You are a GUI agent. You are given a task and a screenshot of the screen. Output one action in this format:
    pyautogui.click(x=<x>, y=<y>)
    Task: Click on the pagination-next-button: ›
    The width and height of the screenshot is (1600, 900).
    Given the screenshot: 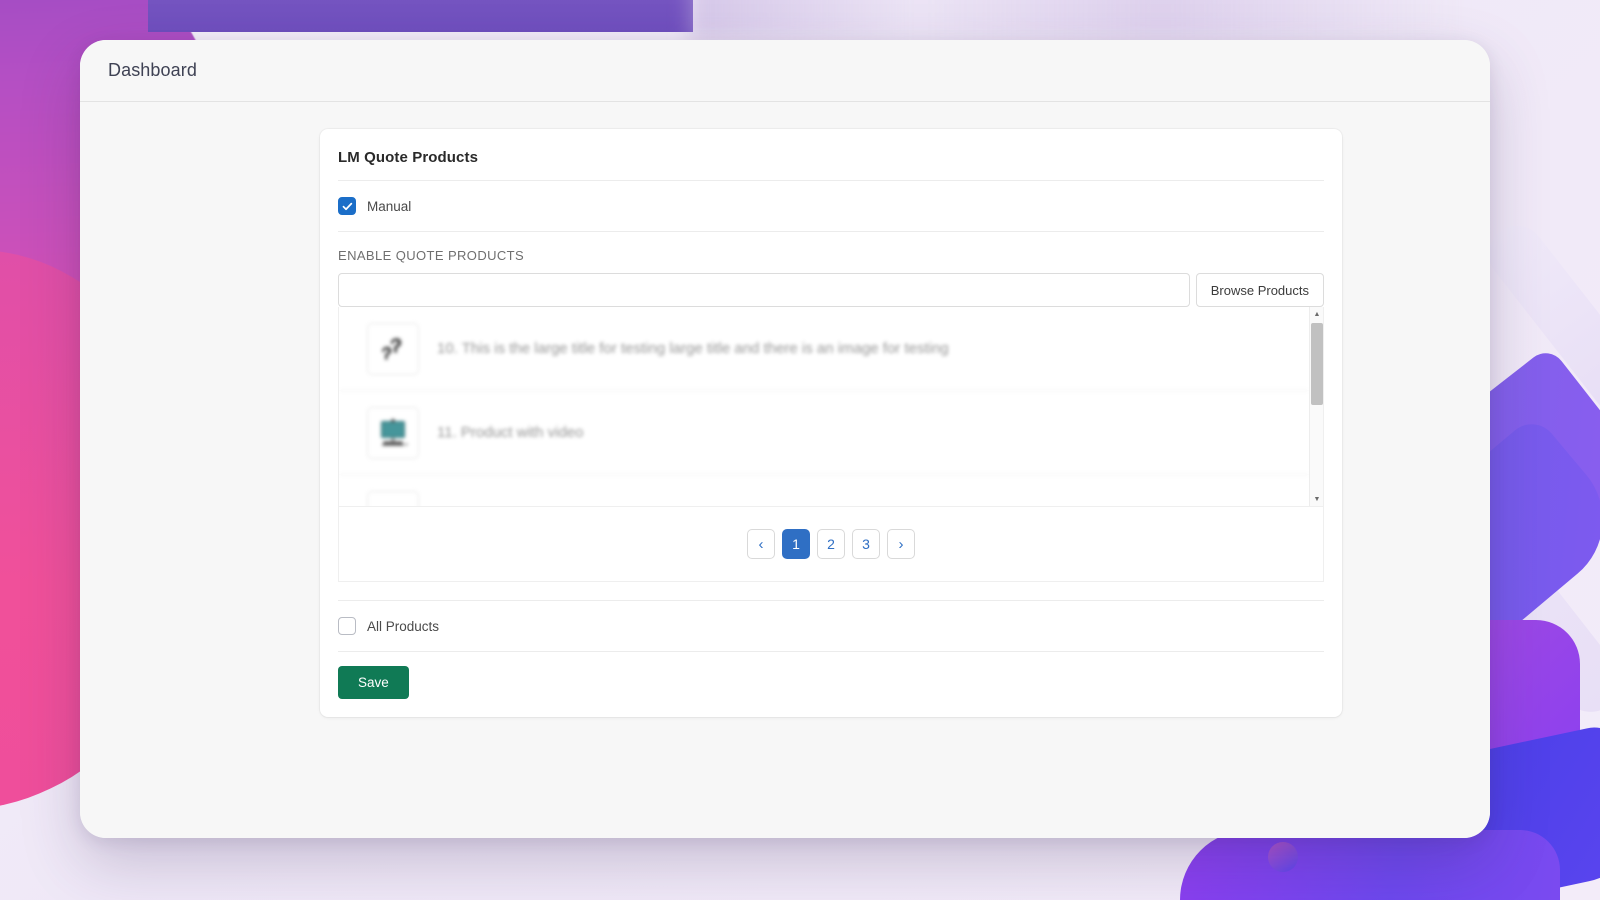 What is the action you would take?
    pyautogui.click(x=901, y=544)
    